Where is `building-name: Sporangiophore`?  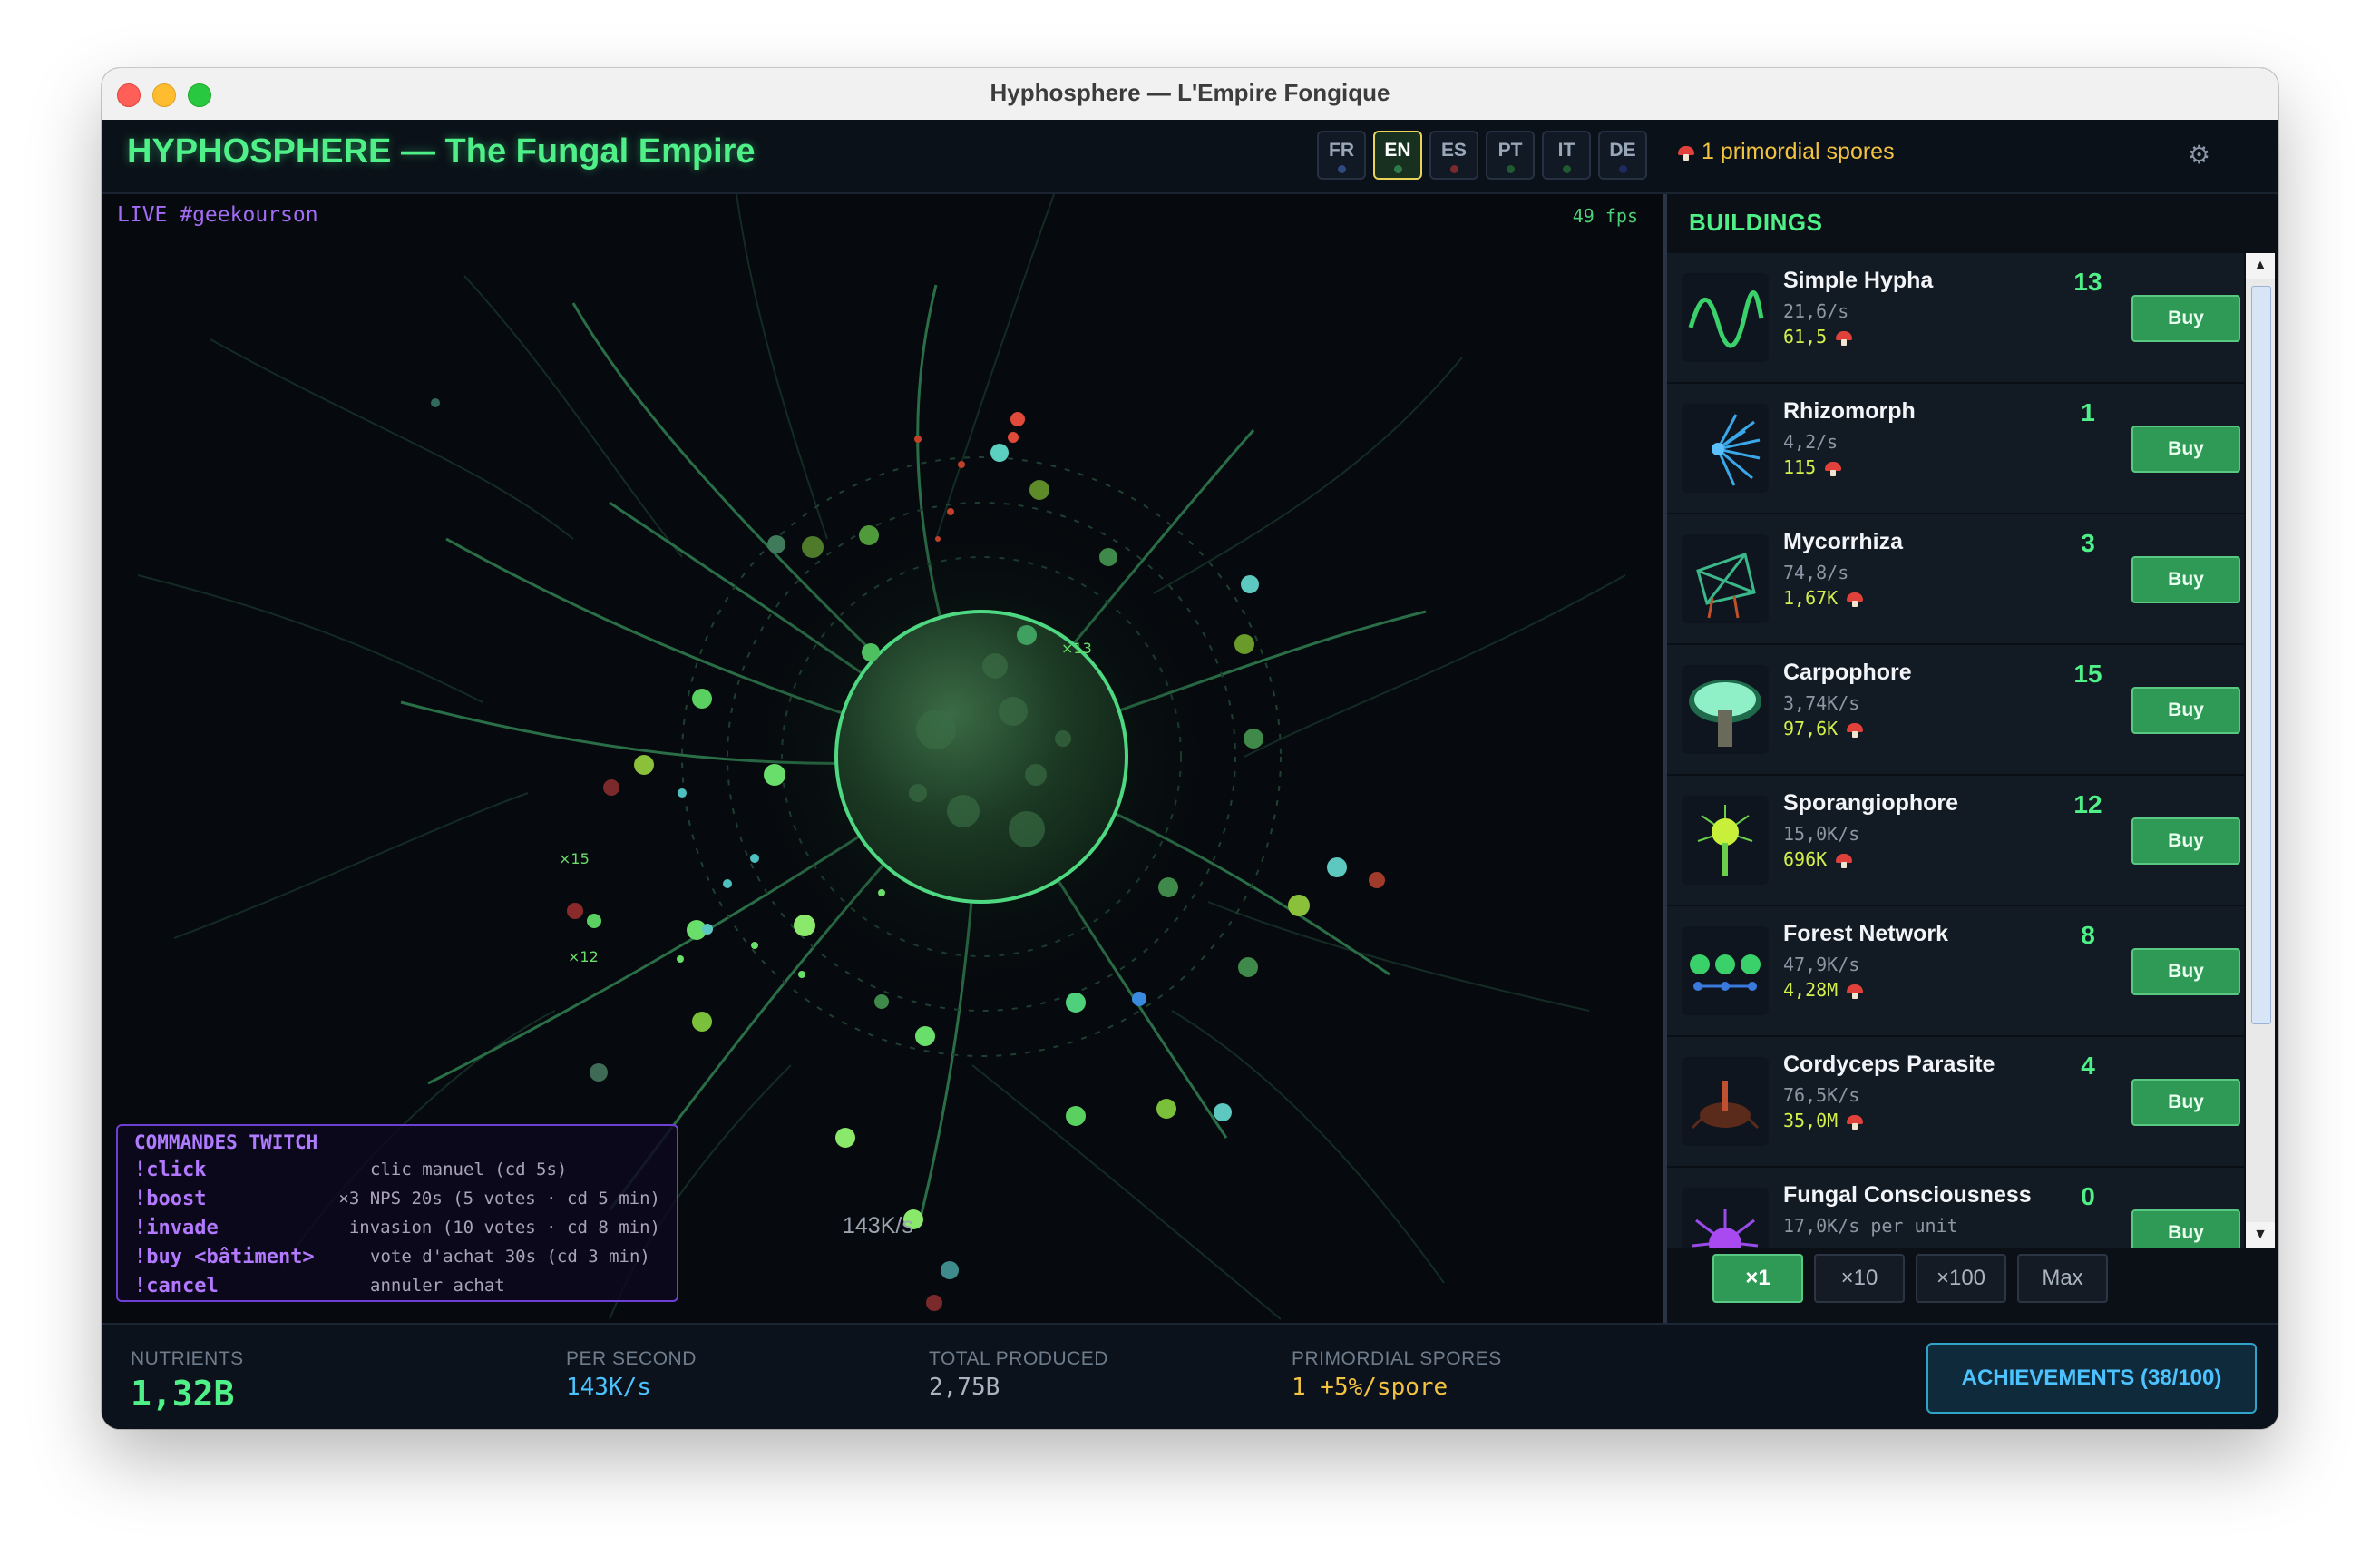 building-name: Sporangiophore is located at coordinates (1871, 803).